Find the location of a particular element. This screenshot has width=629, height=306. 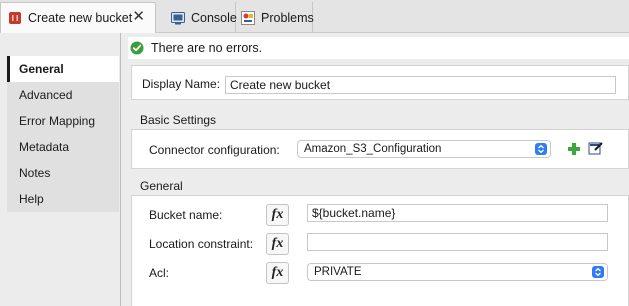

nav-item-advanced: Advanced is located at coordinates (63, 95).